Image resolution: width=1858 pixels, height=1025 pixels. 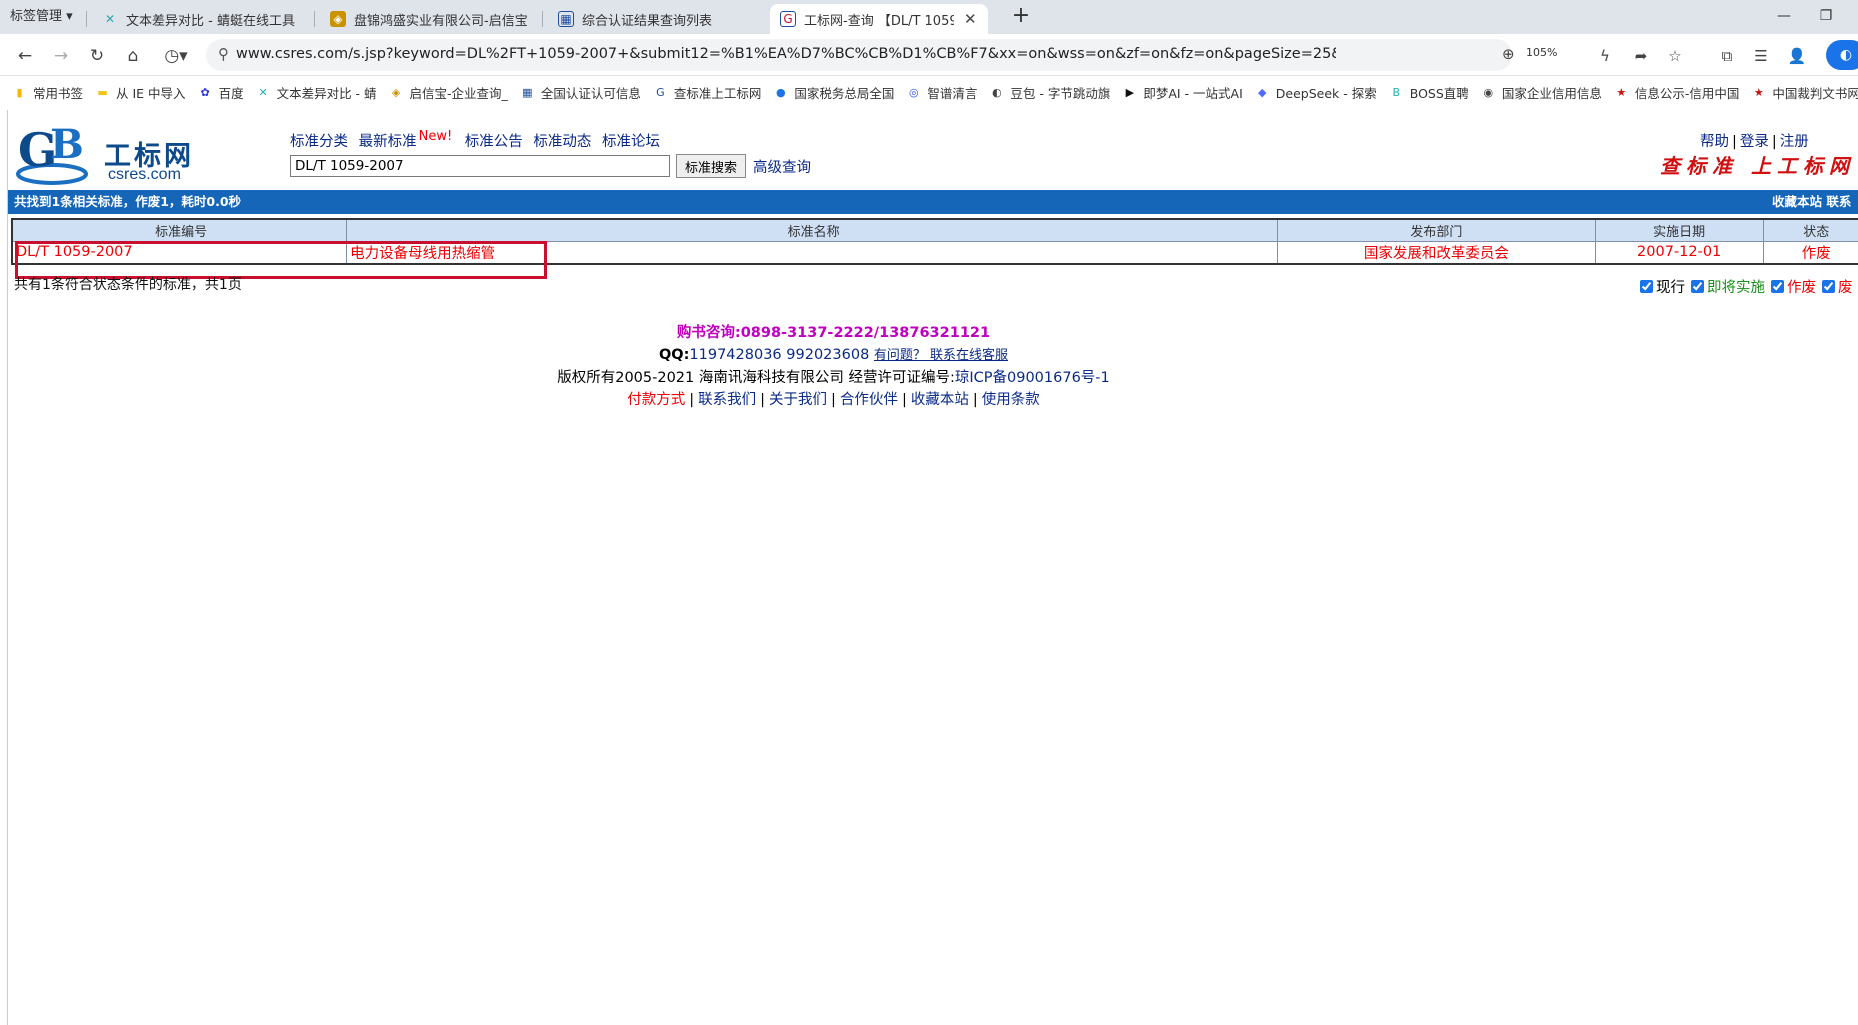 What do you see at coordinates (1646, 286) in the screenshot?
I see `filter-current-checkbox` at bounding box center [1646, 286].